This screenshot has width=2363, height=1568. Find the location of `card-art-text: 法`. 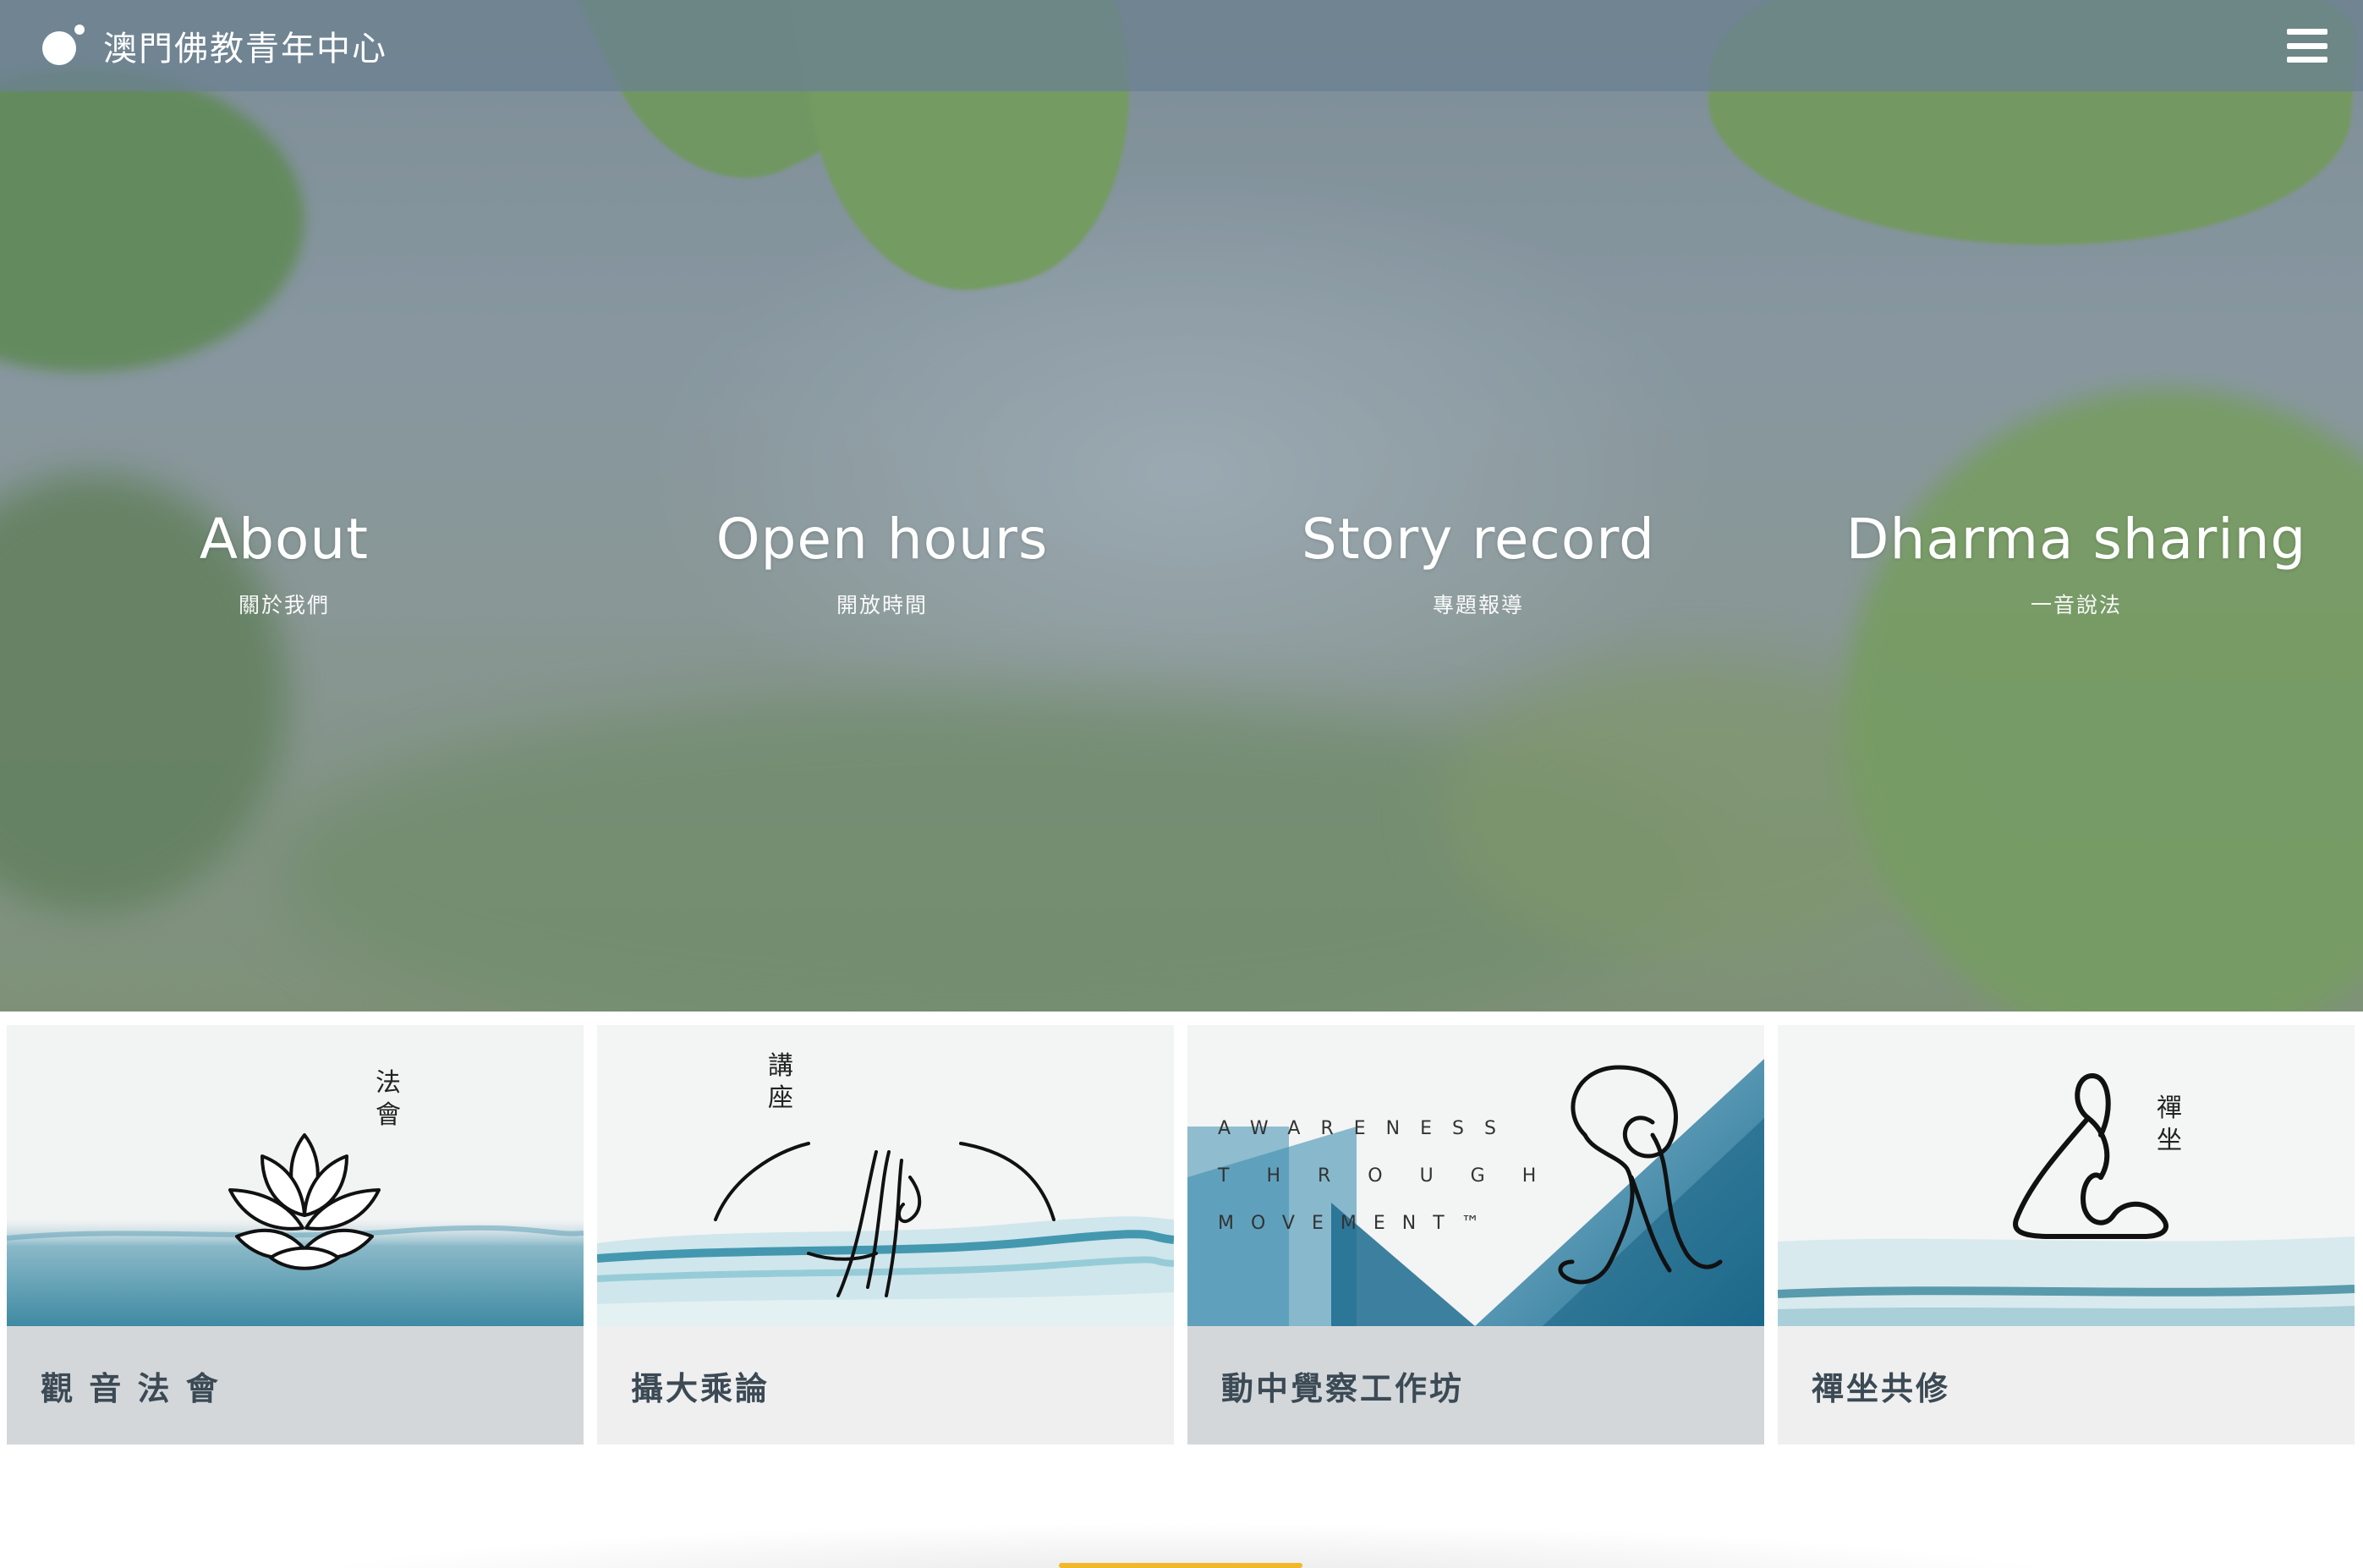

card-art-text: 法 is located at coordinates (388, 1083).